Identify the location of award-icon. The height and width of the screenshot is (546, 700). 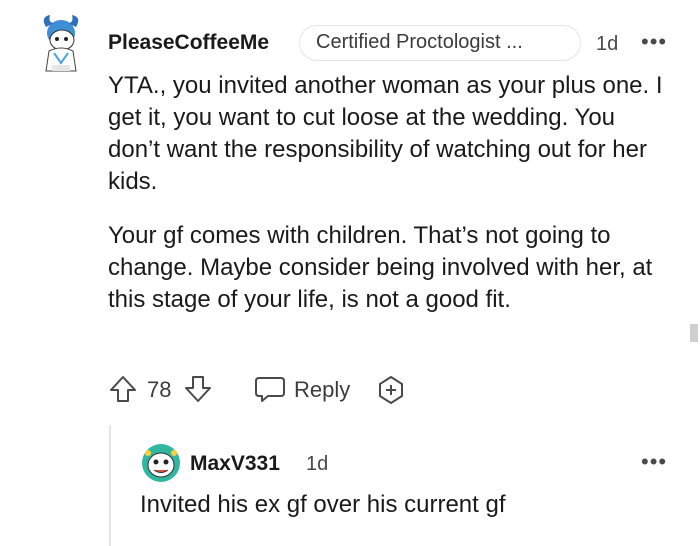
(391, 390).